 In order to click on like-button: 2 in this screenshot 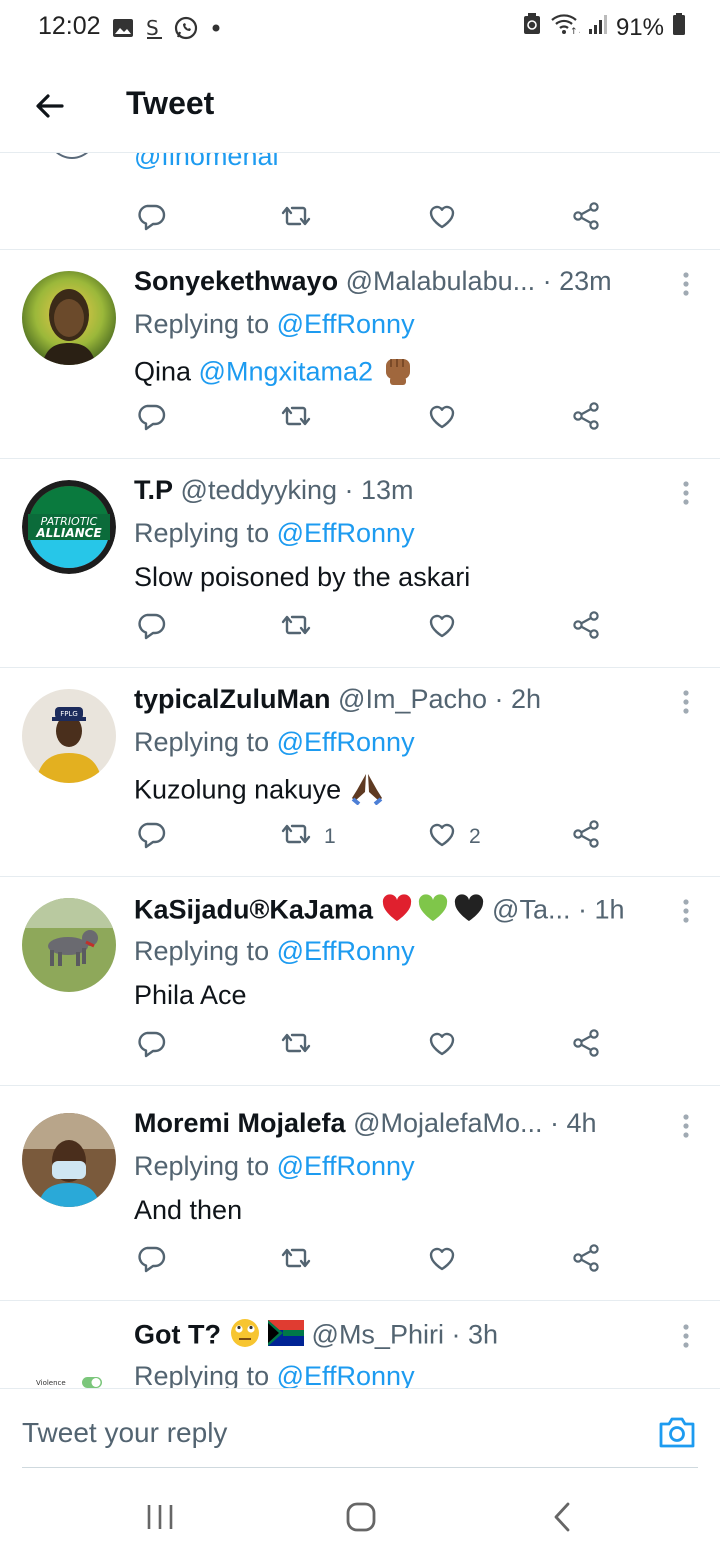, I will do `click(454, 837)`.